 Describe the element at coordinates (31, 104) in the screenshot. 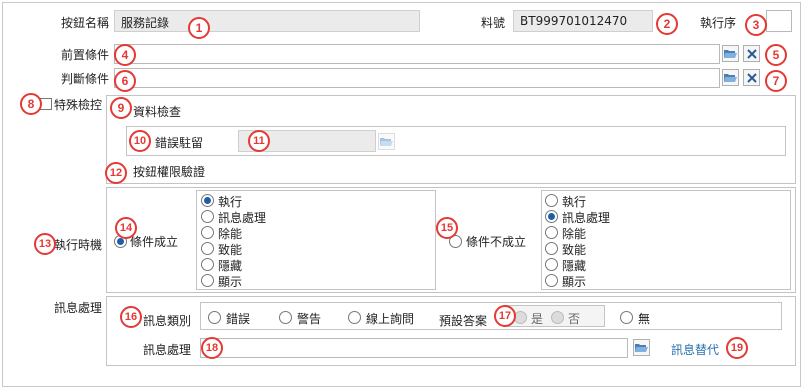

I see `annotation-badge-8: 8` at that location.